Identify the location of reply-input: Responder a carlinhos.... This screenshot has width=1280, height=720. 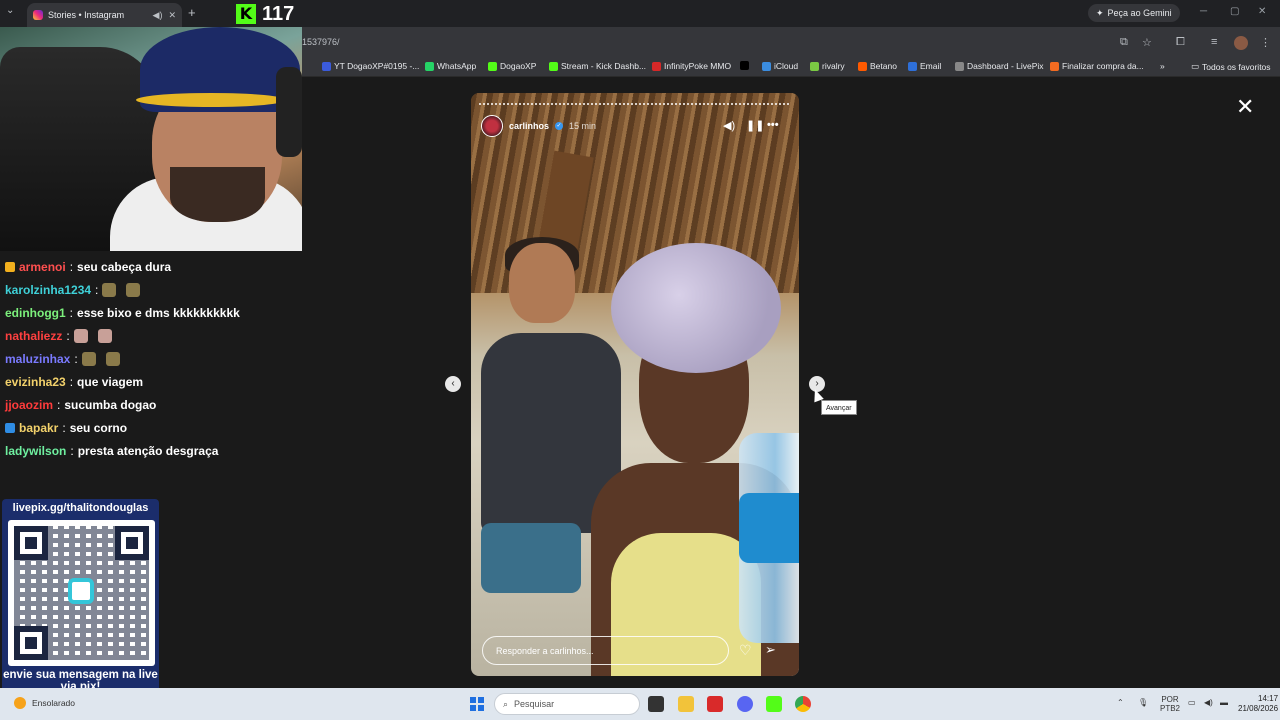
(605, 650).